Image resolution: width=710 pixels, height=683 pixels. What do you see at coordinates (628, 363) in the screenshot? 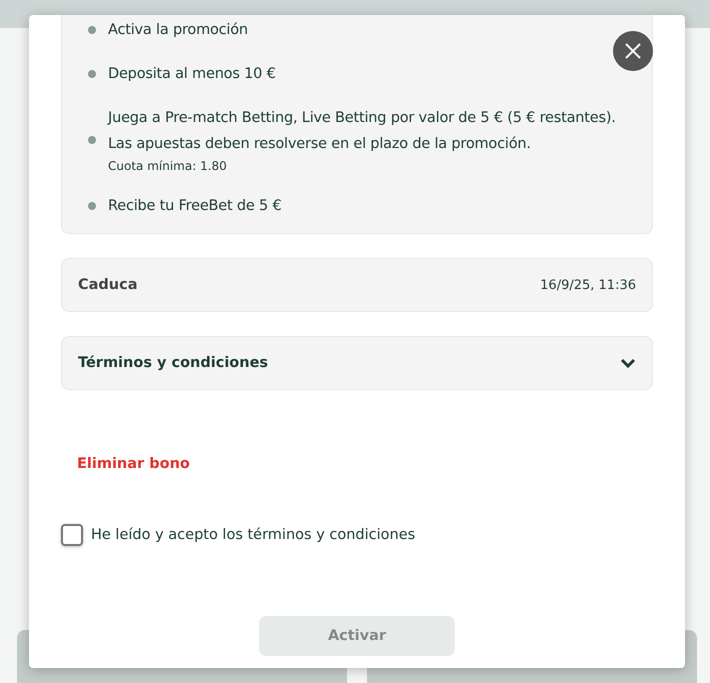
I see `chevron-icon` at bounding box center [628, 363].